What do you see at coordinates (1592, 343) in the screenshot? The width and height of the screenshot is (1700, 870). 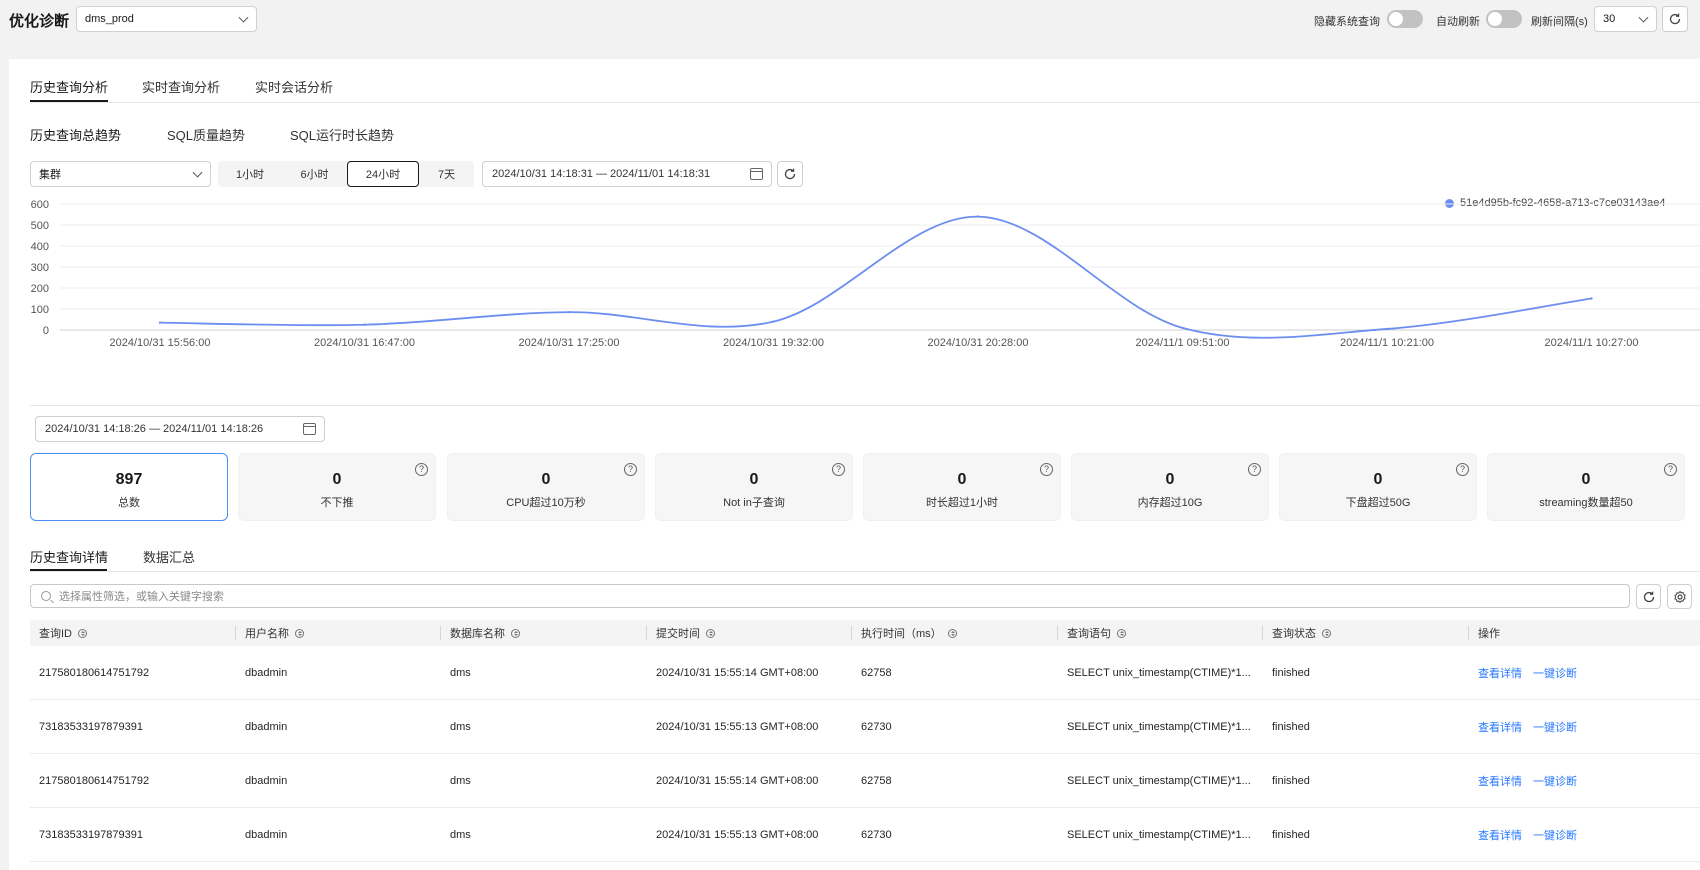 I see `x-tick-label: 2024/11/1 10:27:00` at bounding box center [1592, 343].